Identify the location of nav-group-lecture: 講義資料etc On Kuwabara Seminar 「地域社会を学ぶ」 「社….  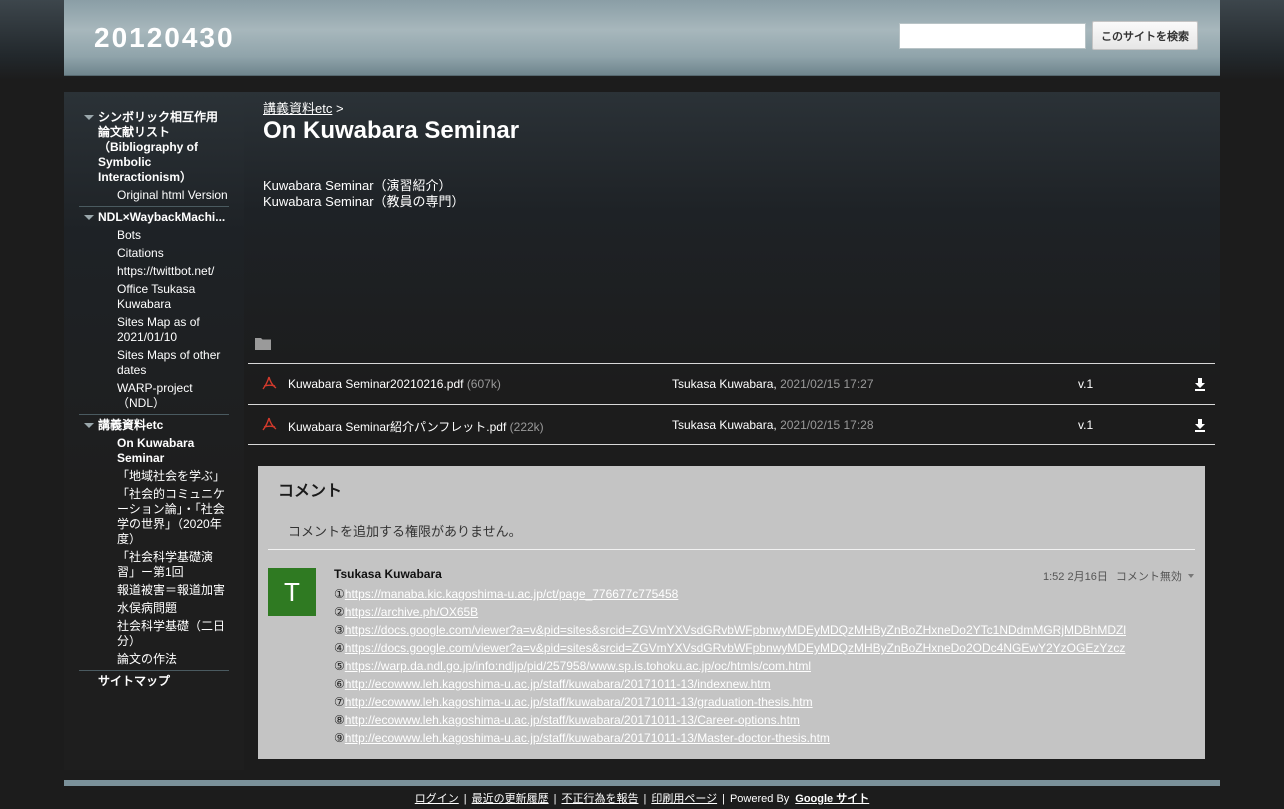
(154, 544).